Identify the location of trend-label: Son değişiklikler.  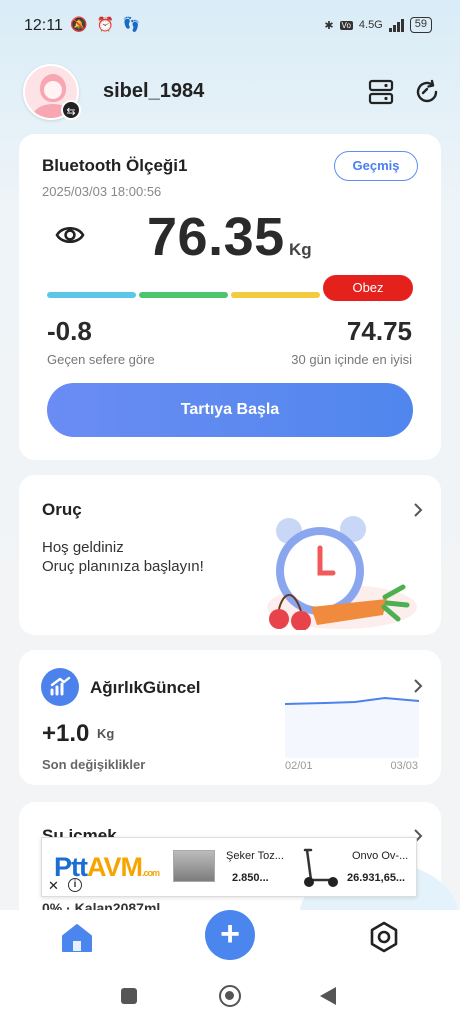
(94, 764).